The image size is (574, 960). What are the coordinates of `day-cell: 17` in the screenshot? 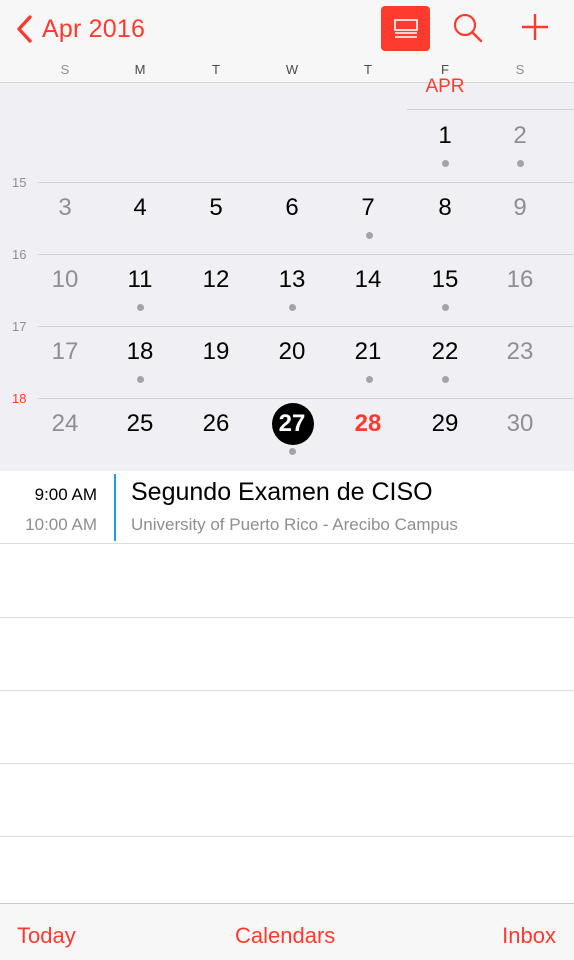 It's located at (65, 352).